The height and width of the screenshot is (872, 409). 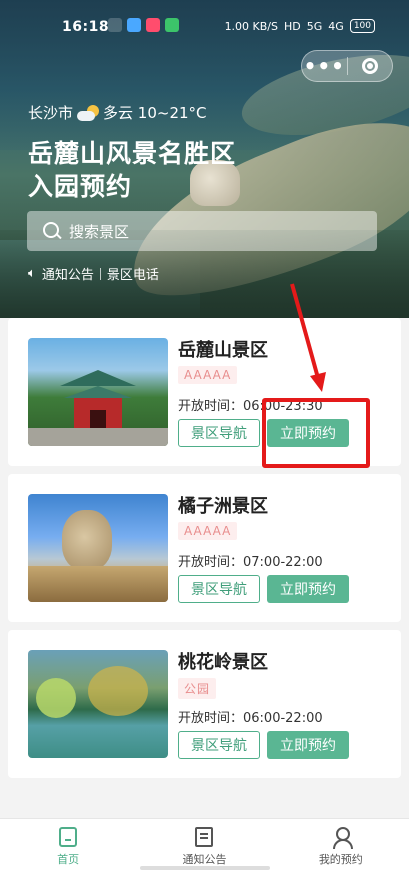 I want to click on tab-home: 首页, so click(x=68, y=845).